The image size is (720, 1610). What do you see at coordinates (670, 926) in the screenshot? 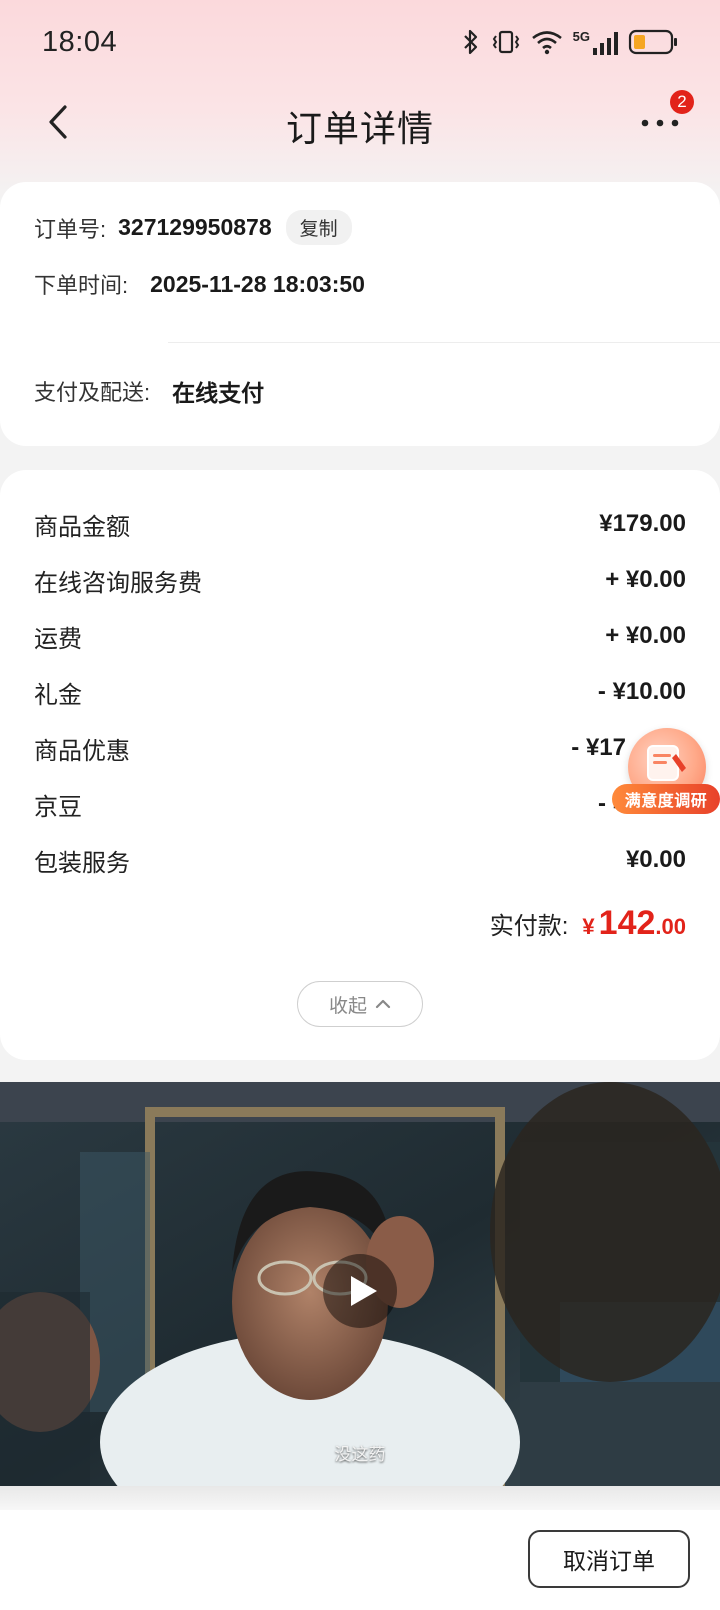
I see `total-paid-decimal: .00` at bounding box center [670, 926].